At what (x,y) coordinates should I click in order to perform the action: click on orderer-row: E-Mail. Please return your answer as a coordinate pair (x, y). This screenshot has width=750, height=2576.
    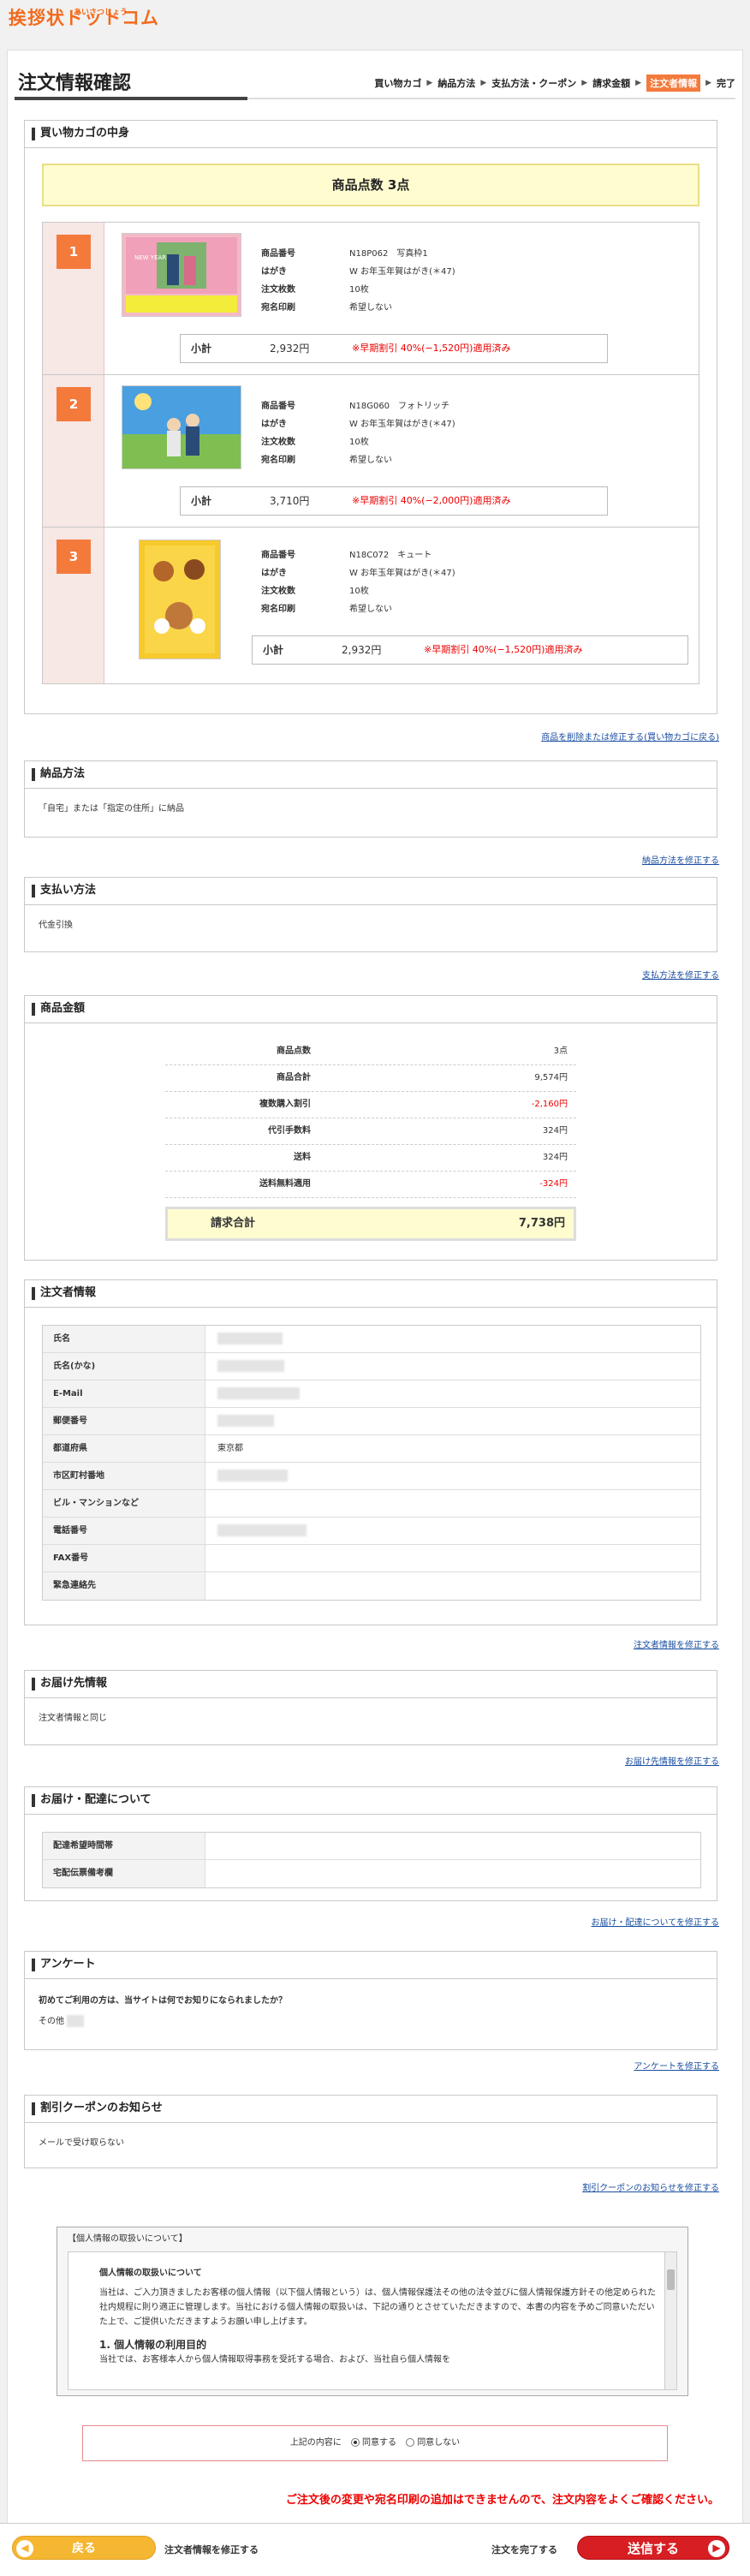
    Looking at the image, I should click on (371, 1394).